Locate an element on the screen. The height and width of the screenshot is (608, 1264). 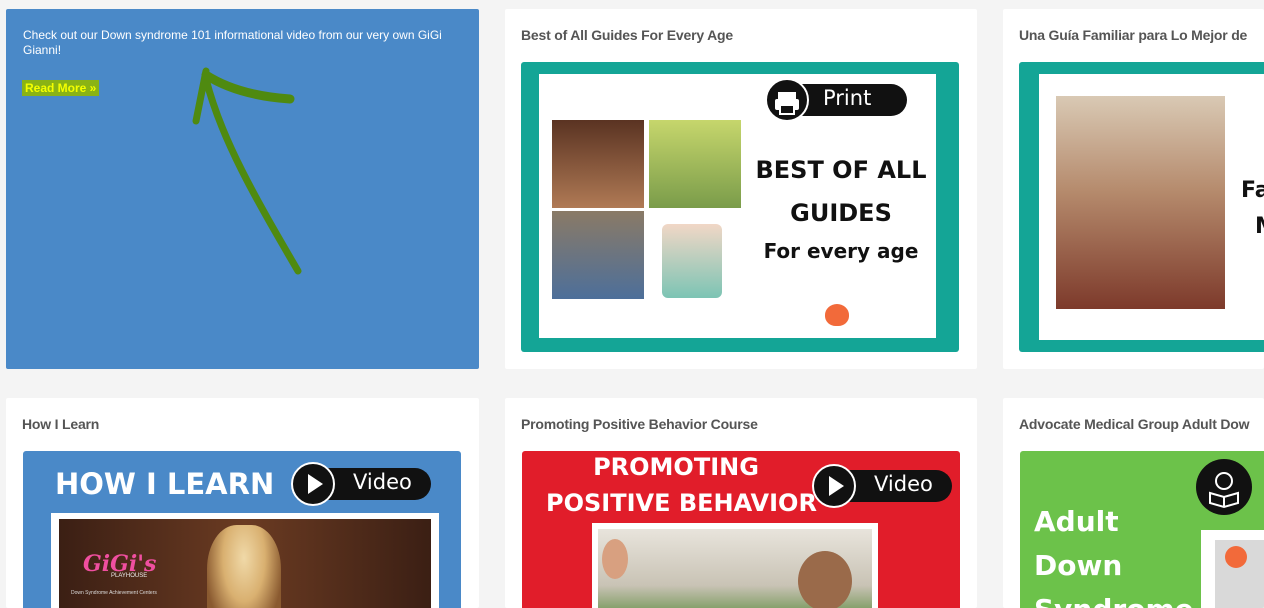
card-thumbnail: Fa M is located at coordinates (1141, 207).